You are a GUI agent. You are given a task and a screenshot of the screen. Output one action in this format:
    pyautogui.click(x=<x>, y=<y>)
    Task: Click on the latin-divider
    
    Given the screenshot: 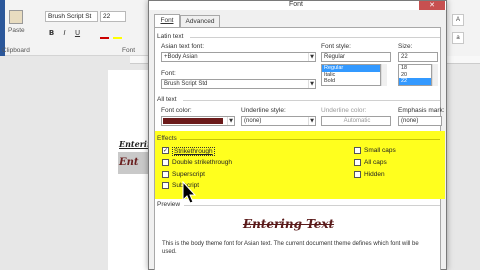 What is the action you would take?
    pyautogui.click(x=315, y=37)
    